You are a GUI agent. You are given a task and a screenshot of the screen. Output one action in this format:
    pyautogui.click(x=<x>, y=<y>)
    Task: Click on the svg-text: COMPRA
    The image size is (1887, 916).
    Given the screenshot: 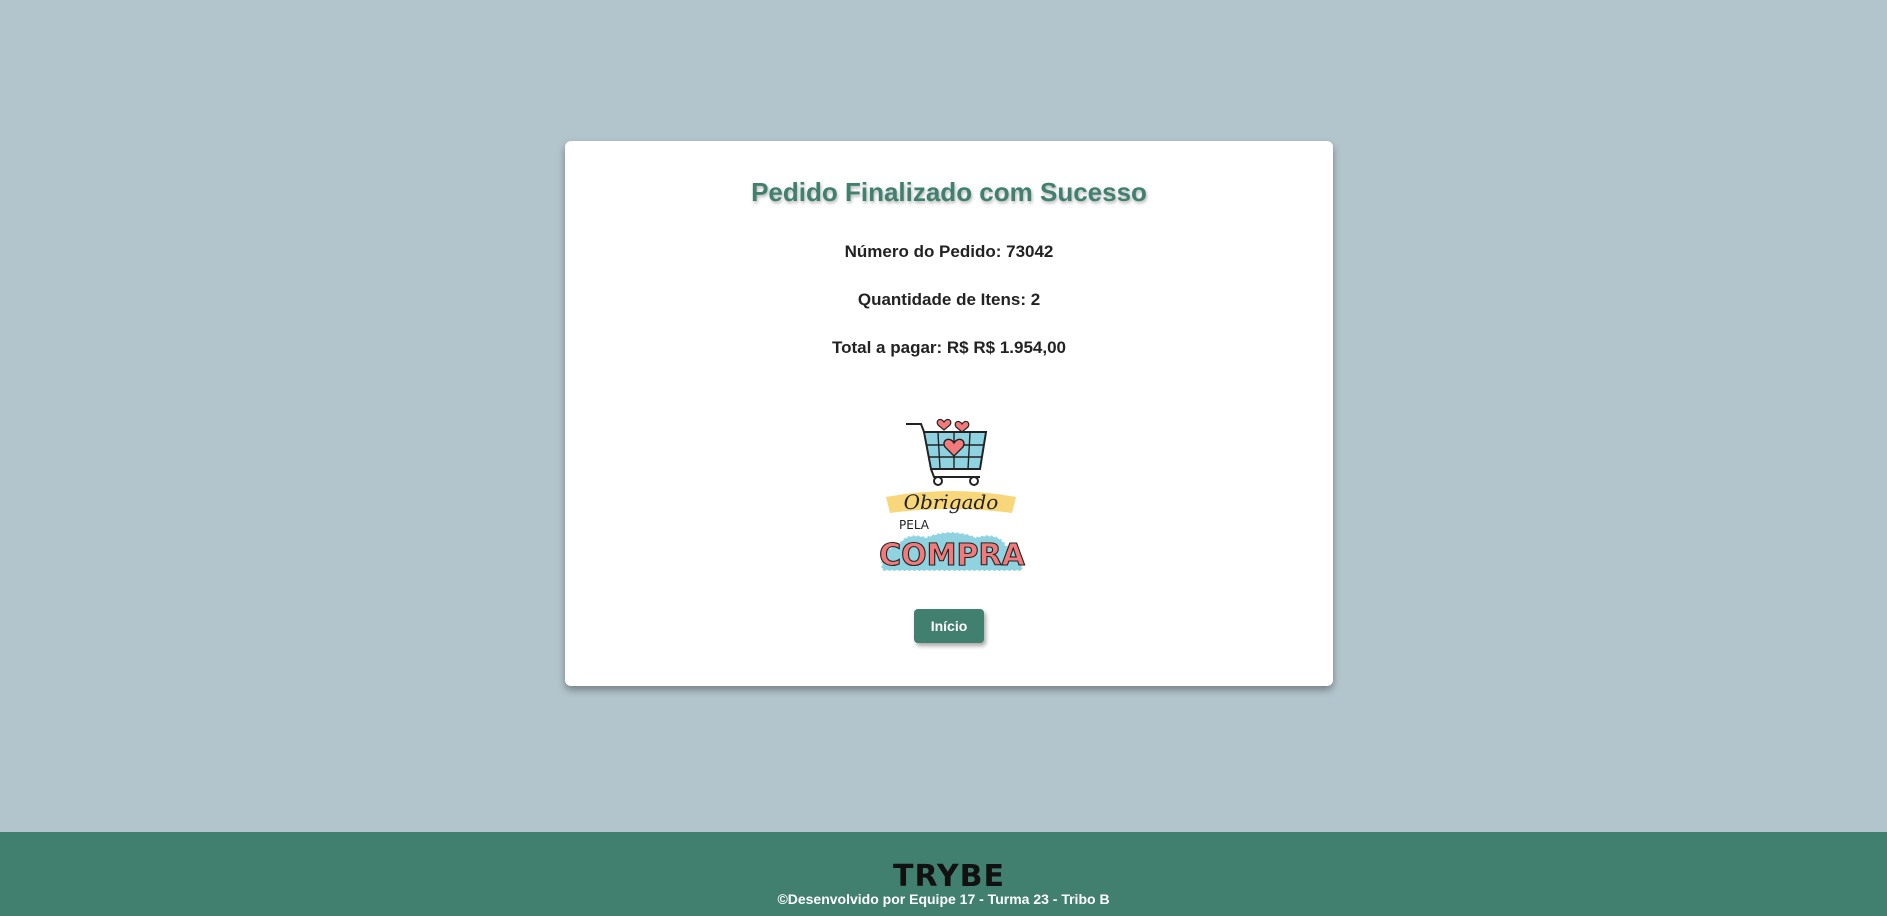 What is the action you would take?
    pyautogui.click(x=952, y=555)
    